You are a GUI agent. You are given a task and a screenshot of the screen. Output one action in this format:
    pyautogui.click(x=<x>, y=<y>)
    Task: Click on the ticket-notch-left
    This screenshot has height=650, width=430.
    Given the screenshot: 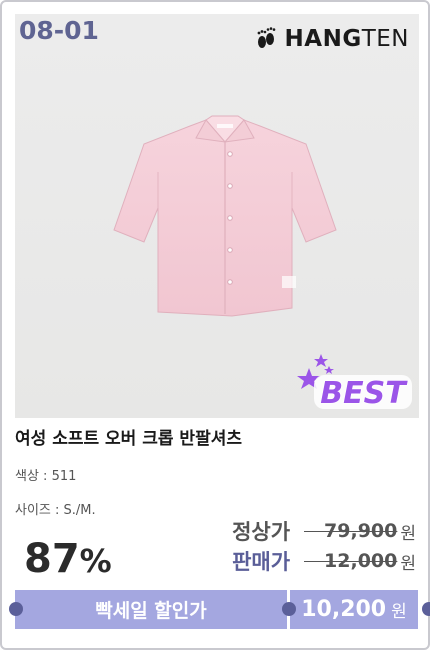 What is the action you would take?
    pyautogui.click(x=16, y=609)
    